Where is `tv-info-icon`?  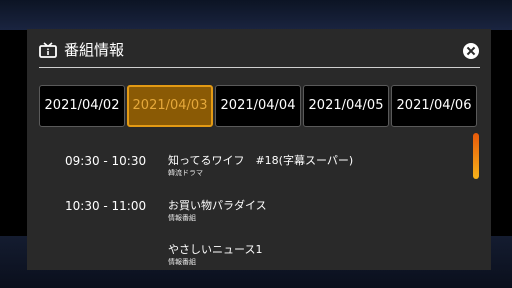 tv-info-icon is located at coordinates (48, 50).